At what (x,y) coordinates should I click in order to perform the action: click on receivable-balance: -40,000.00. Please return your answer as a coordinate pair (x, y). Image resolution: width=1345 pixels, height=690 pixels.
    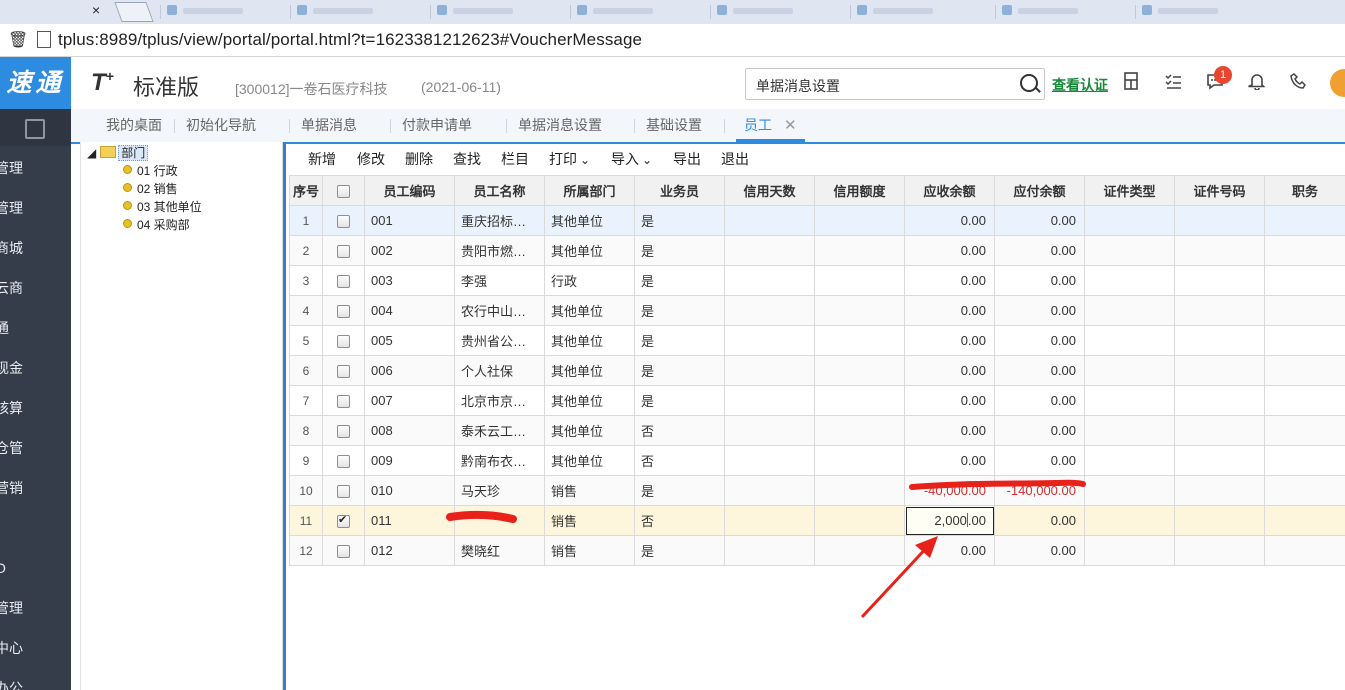
    Looking at the image, I should click on (949, 490).